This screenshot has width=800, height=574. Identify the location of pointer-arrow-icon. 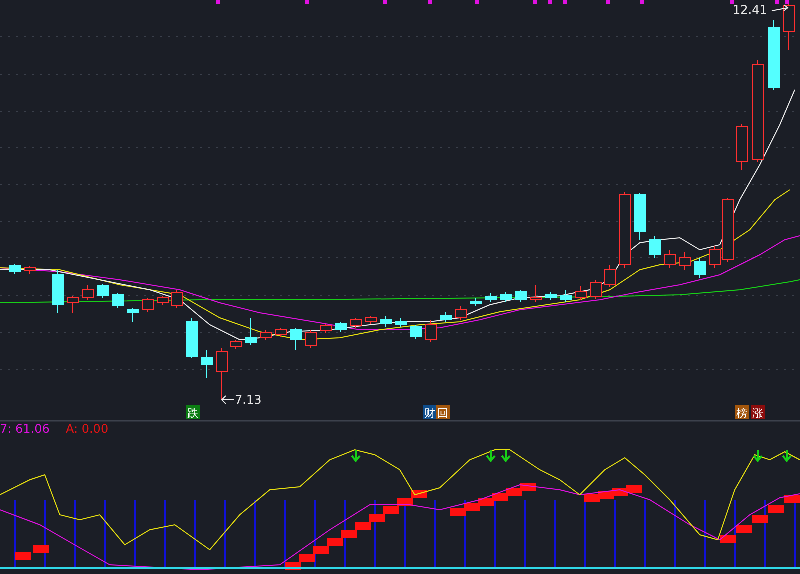
(780, 8).